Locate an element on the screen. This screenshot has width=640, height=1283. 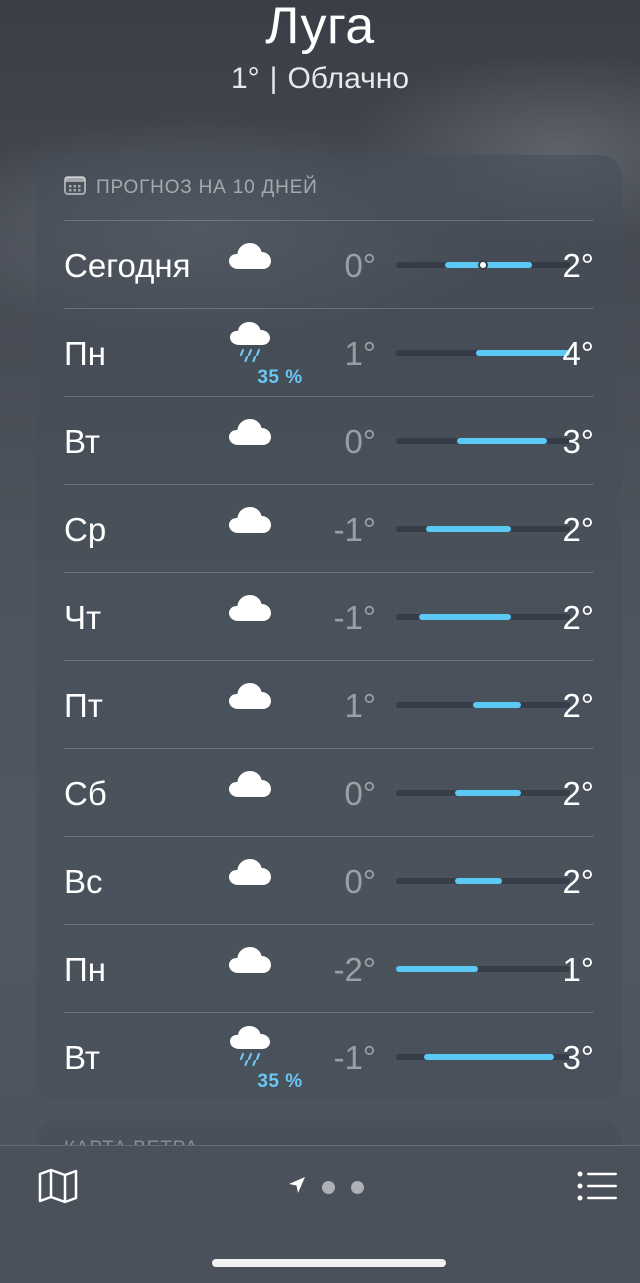
page-indicator is located at coordinates (326, 1187).